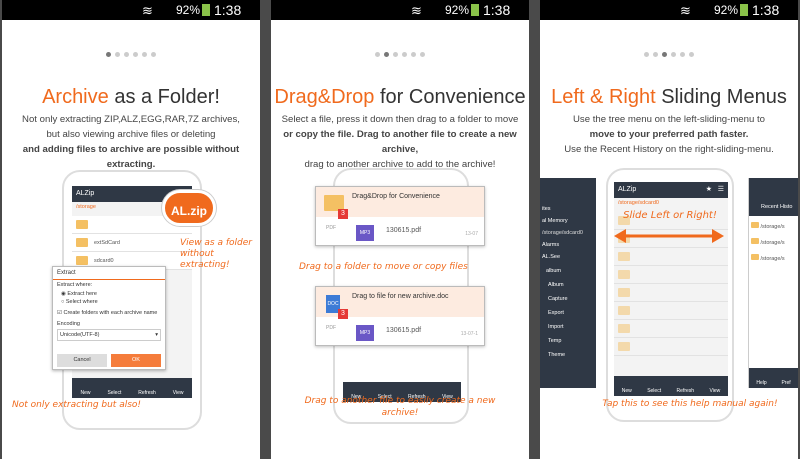 This screenshot has height=459, width=800. What do you see at coordinates (109, 335) in the screenshot?
I see `encoding-select: Unicode(UTF-8) ▾` at bounding box center [109, 335].